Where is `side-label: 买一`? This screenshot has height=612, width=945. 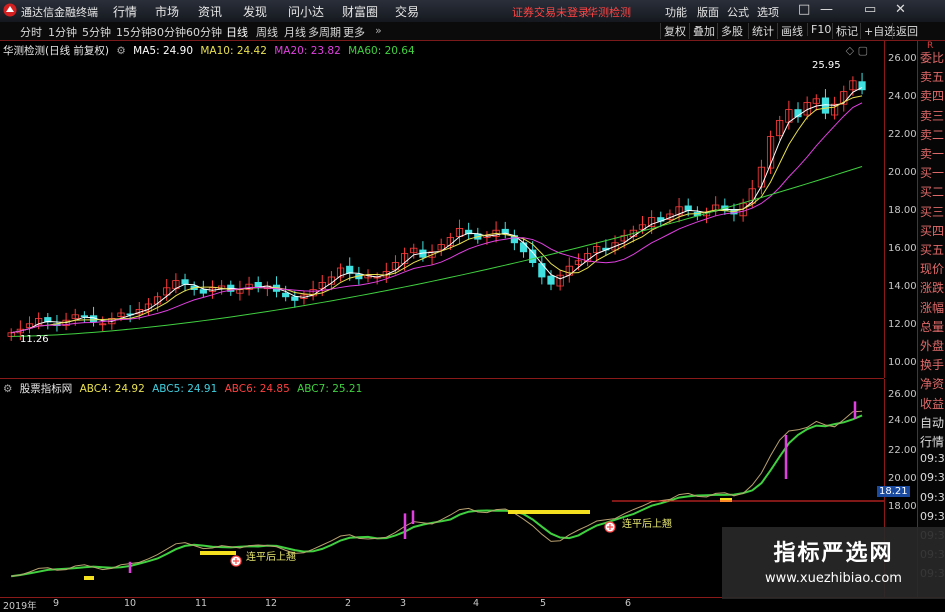
side-label: 买一 is located at coordinates (932, 172).